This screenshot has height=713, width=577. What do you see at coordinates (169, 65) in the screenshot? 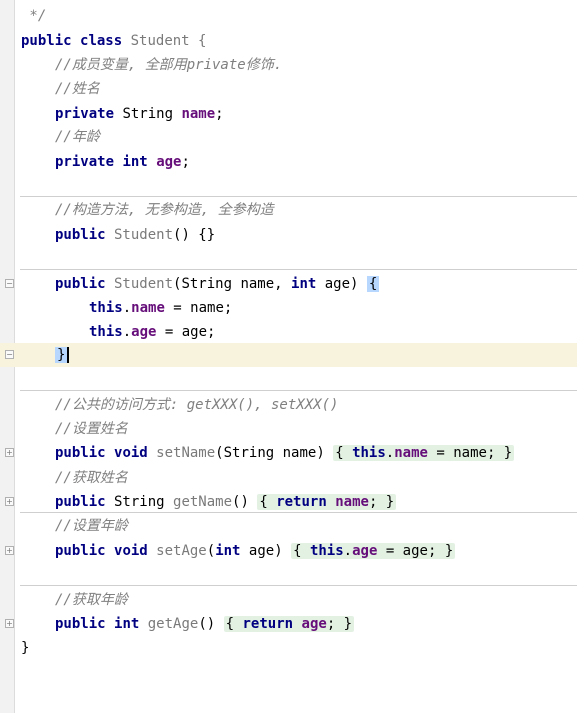
I see `comment: //成员变量, 全部用private修饰.` at bounding box center [169, 65].